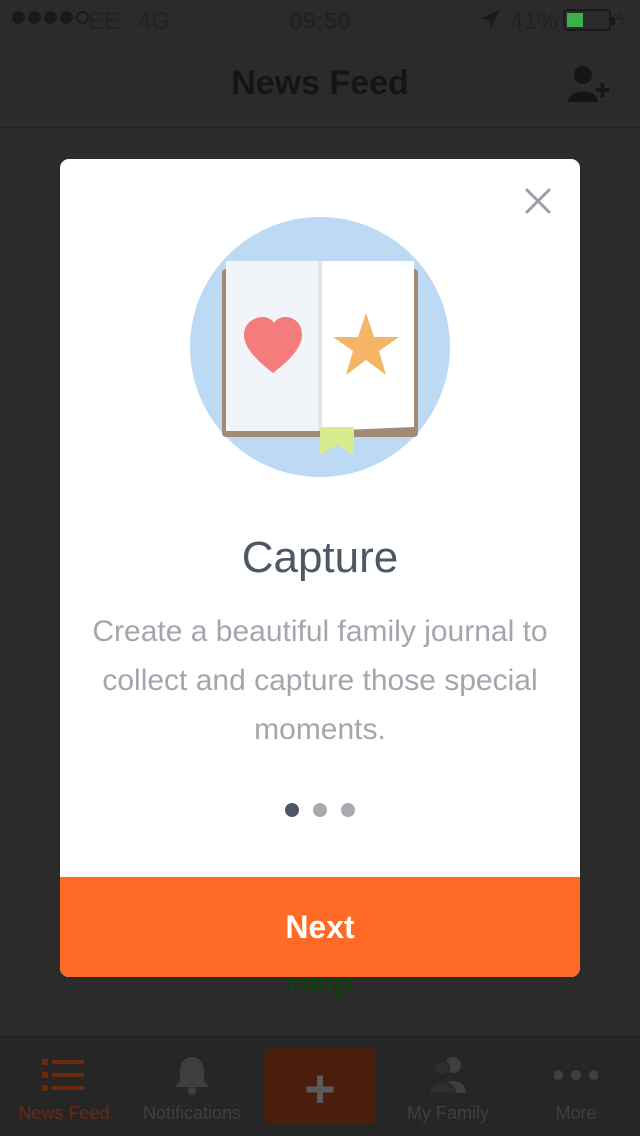 The width and height of the screenshot is (640, 1136). I want to click on tab-label: News Feed, so click(64, 1113).